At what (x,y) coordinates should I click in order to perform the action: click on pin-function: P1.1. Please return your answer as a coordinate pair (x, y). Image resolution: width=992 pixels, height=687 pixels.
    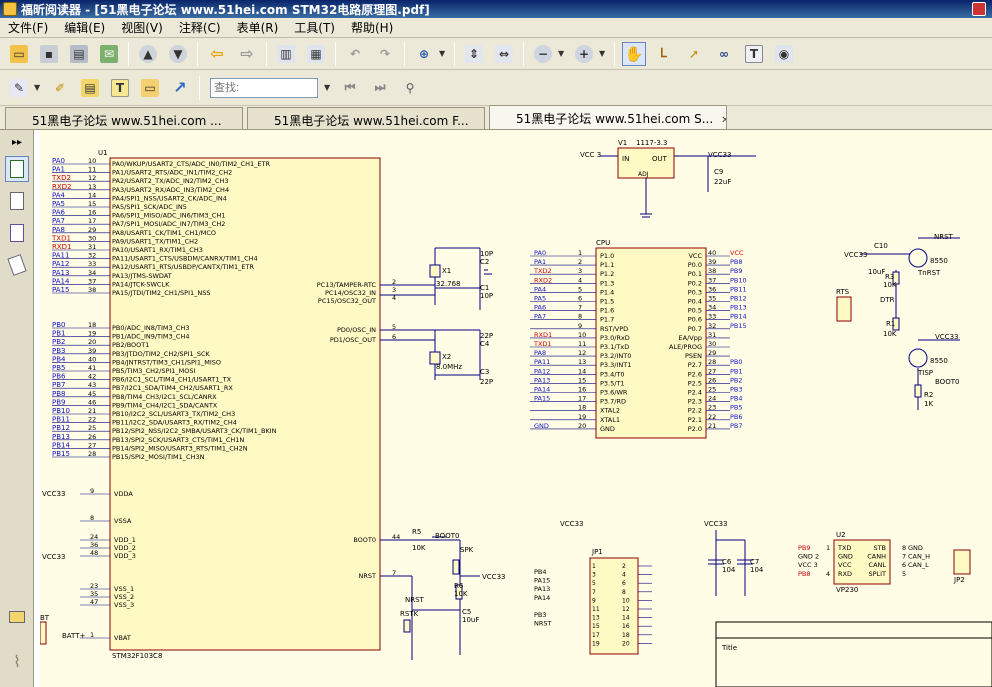
    Looking at the image, I should click on (607, 265).